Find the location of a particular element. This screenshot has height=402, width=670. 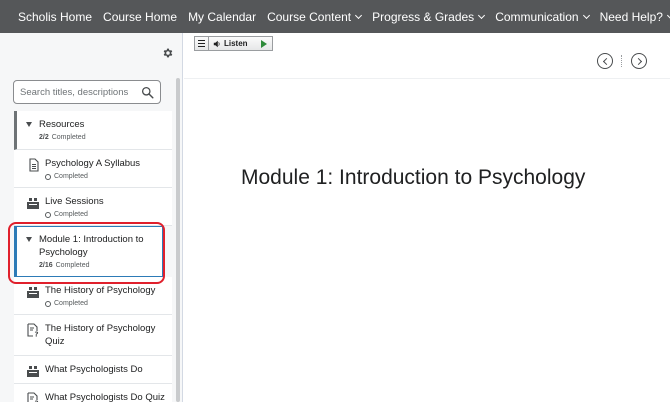

nav-communication-label: Communication is located at coordinates (537, 16).